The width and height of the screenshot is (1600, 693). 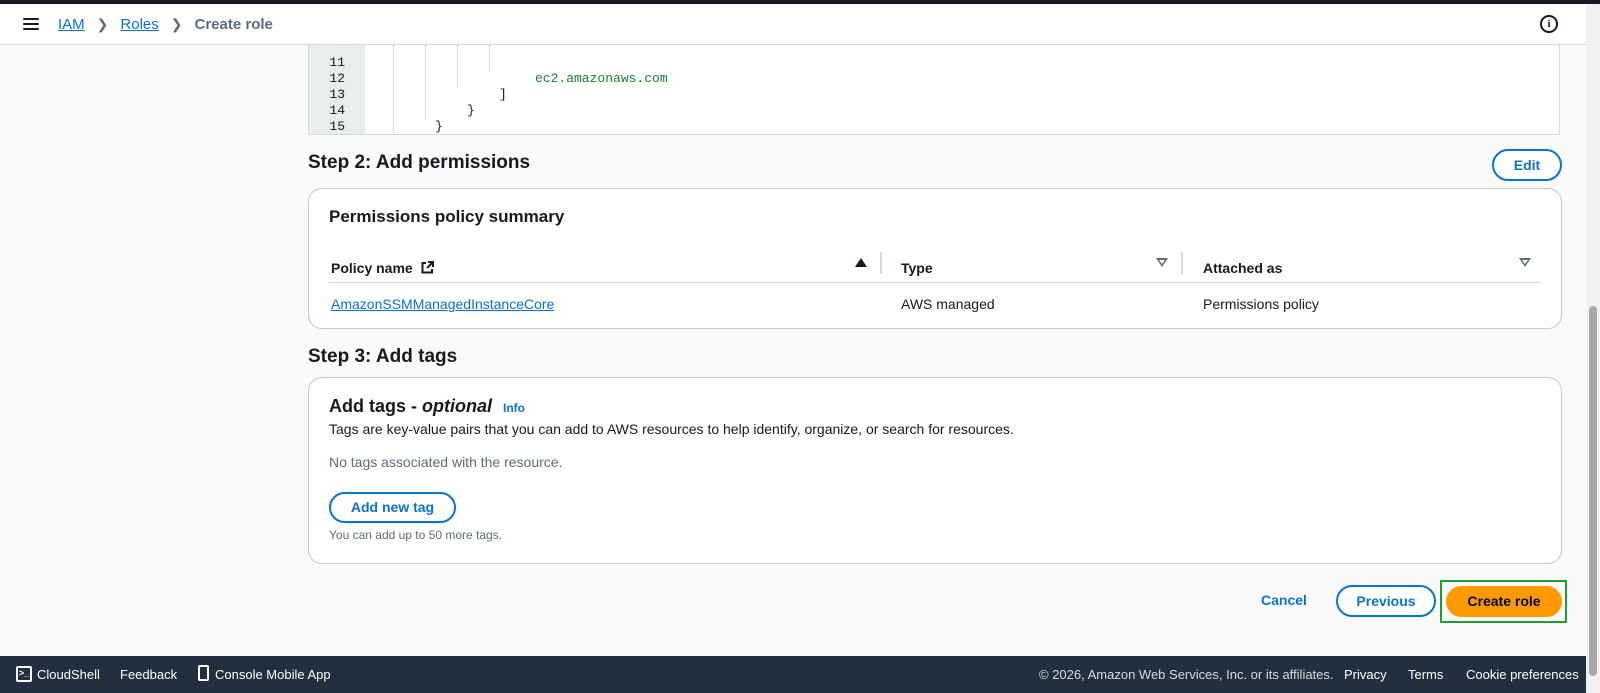 What do you see at coordinates (934, 118) in the screenshot?
I see `code-line: 15 ]` at bounding box center [934, 118].